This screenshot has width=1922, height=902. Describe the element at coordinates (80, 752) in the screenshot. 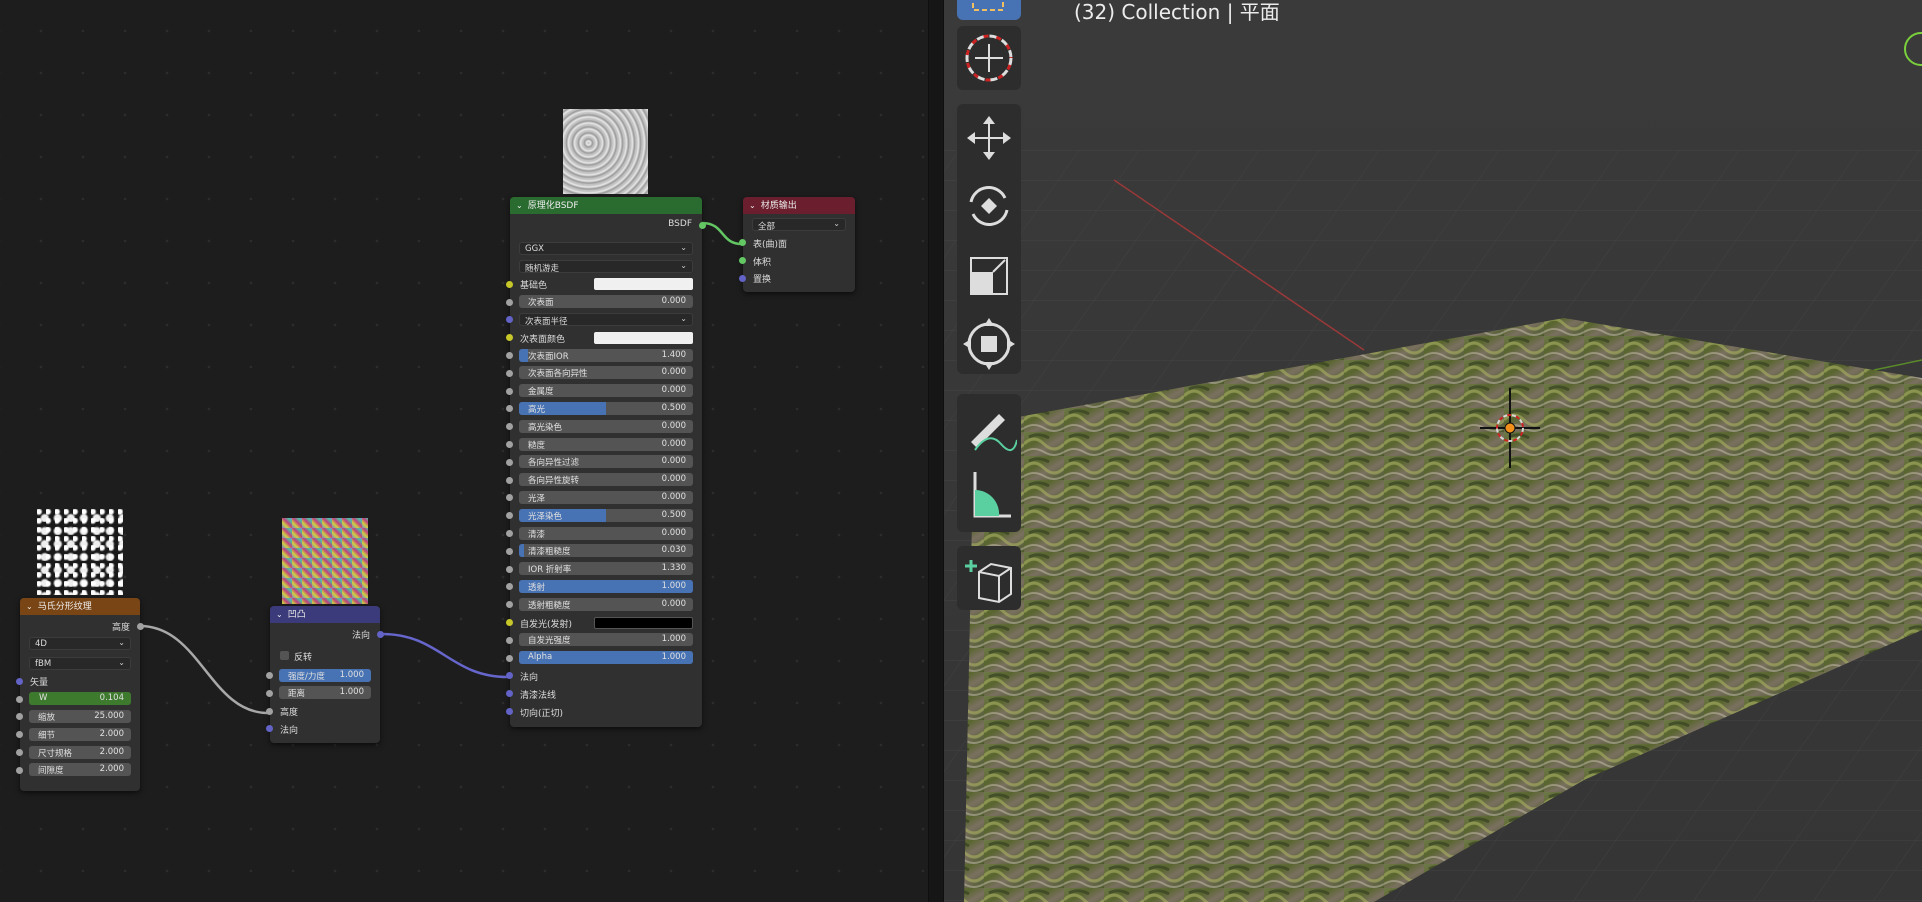

I see `dimension-field: 尺寸规格 2.000` at that location.